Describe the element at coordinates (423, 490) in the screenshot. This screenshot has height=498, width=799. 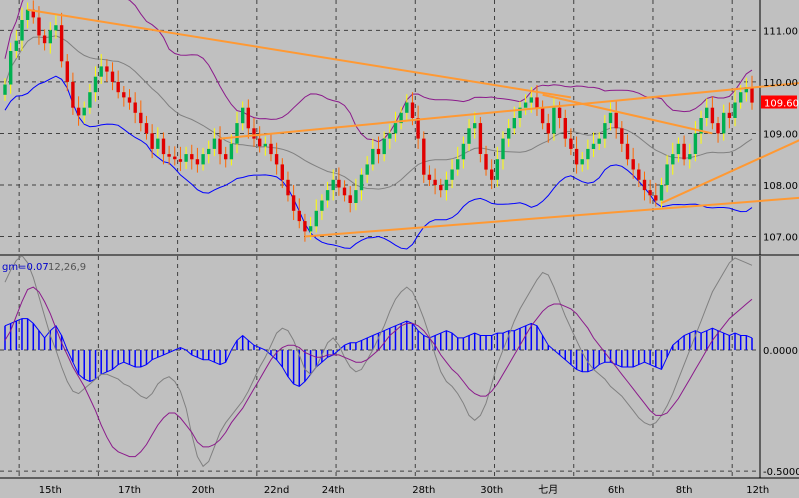
I see `x-tick: 28th` at that location.